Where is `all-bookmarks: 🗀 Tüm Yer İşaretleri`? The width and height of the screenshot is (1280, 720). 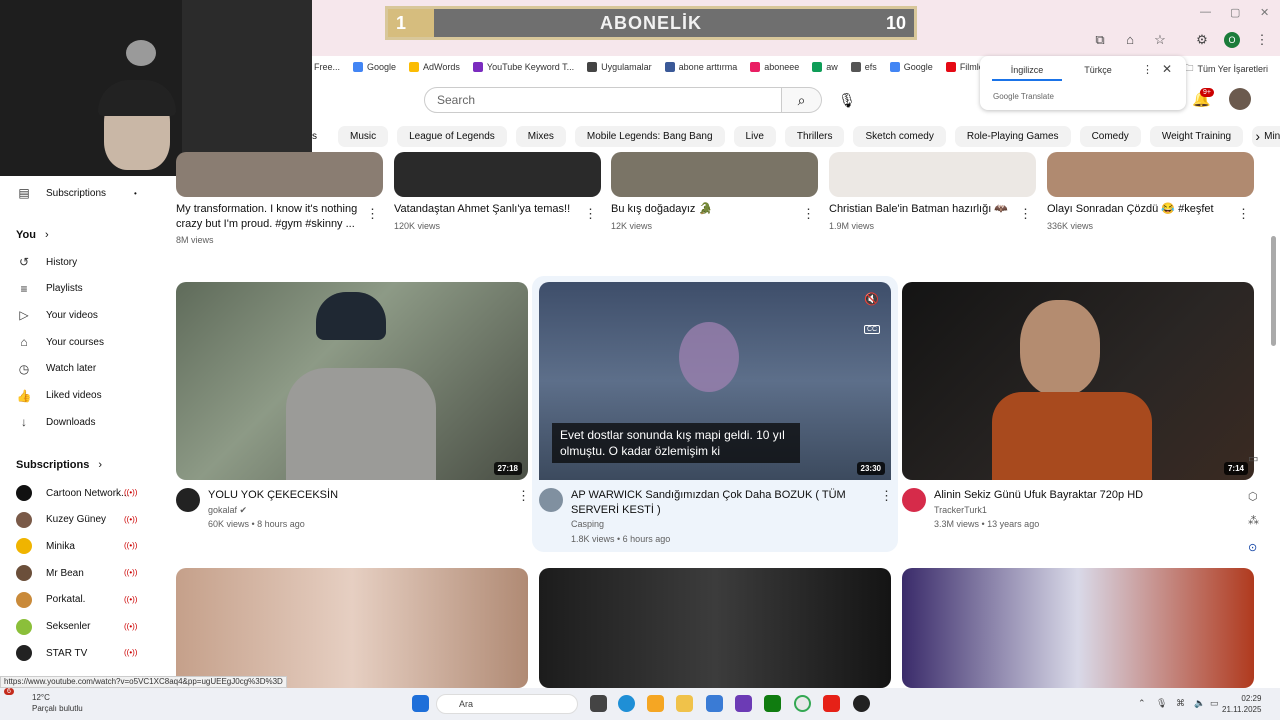
all-bookmarks: 🗀 Tüm Yer İşaretleri is located at coordinates (1226, 69).